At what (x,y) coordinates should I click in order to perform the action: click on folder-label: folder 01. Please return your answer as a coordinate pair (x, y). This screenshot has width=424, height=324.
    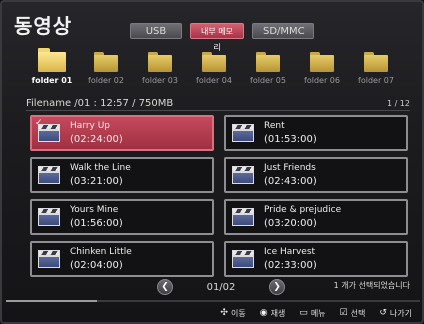
    Looking at the image, I should click on (52, 80).